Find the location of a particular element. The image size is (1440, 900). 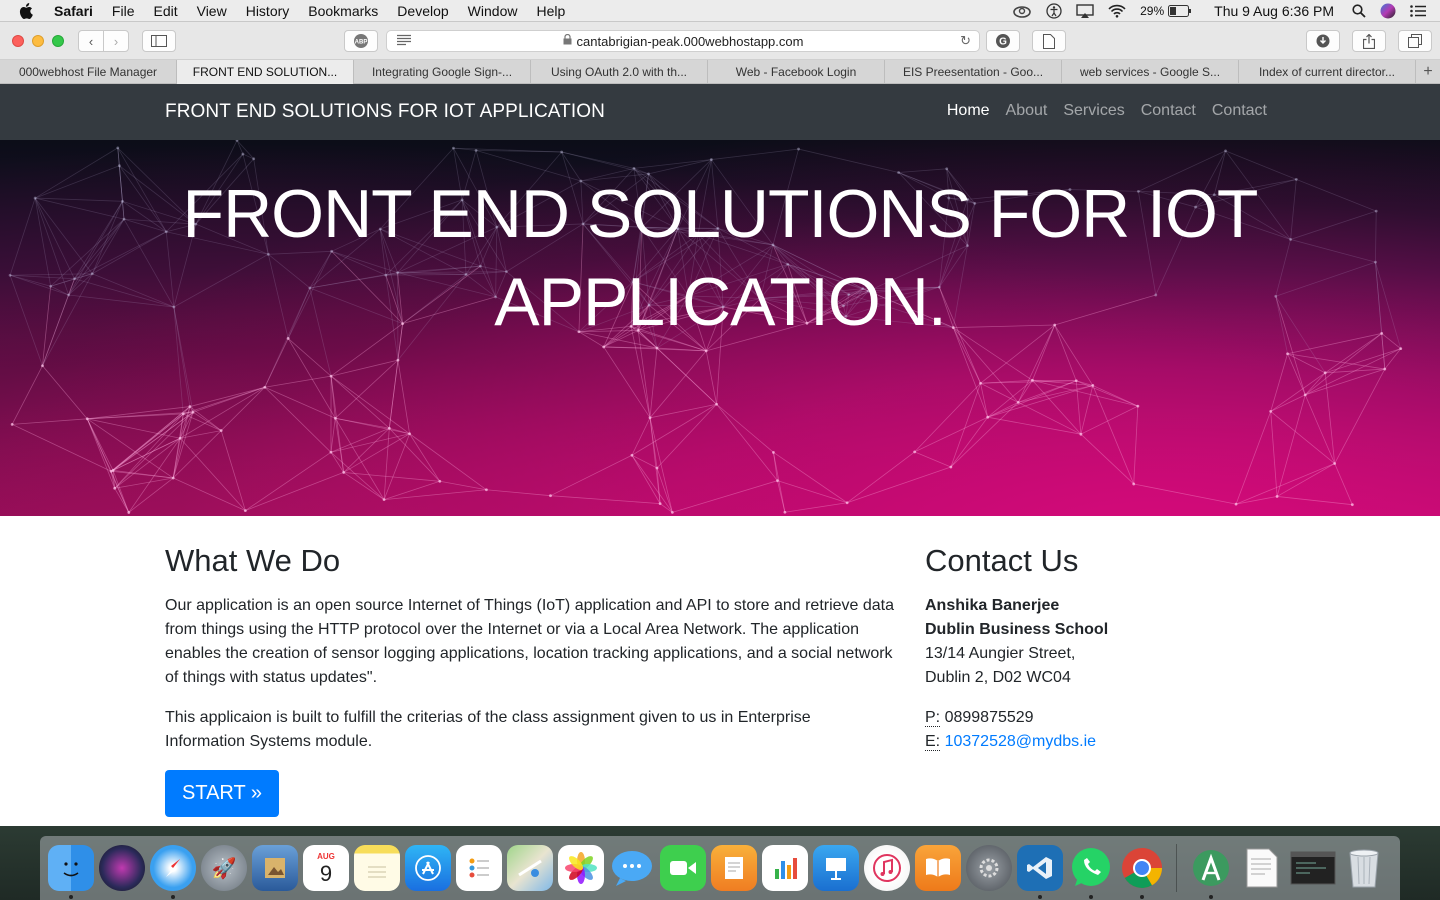

vscode-icon is located at coordinates (1040, 872).